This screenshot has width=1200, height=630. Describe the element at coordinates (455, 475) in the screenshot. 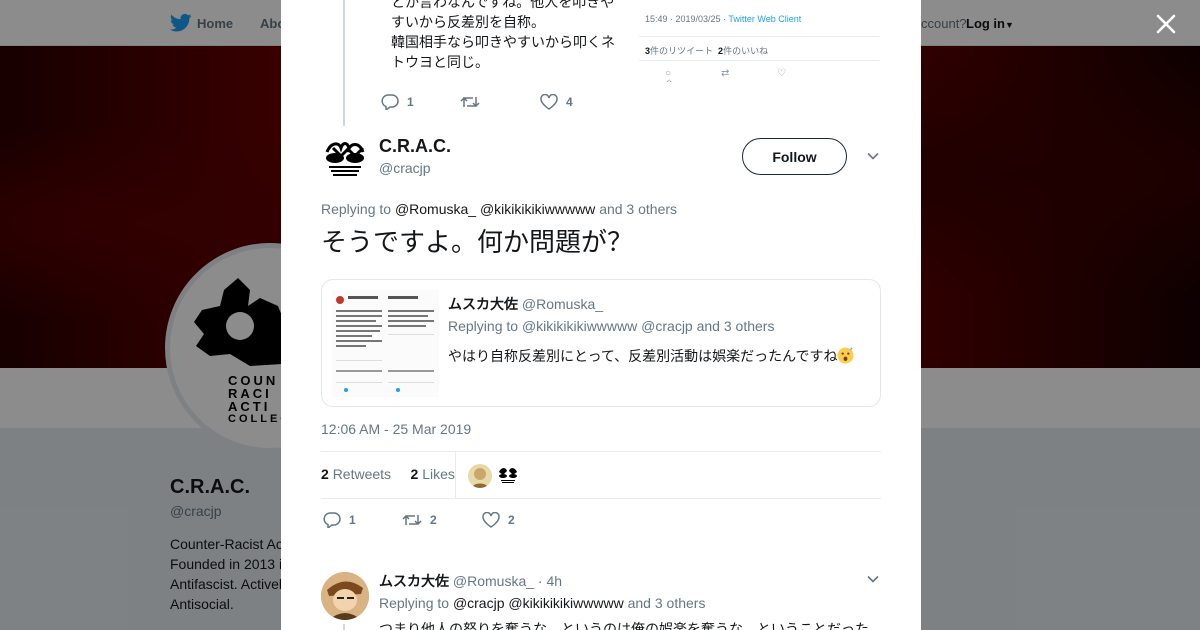

I see `stats-separator` at that location.